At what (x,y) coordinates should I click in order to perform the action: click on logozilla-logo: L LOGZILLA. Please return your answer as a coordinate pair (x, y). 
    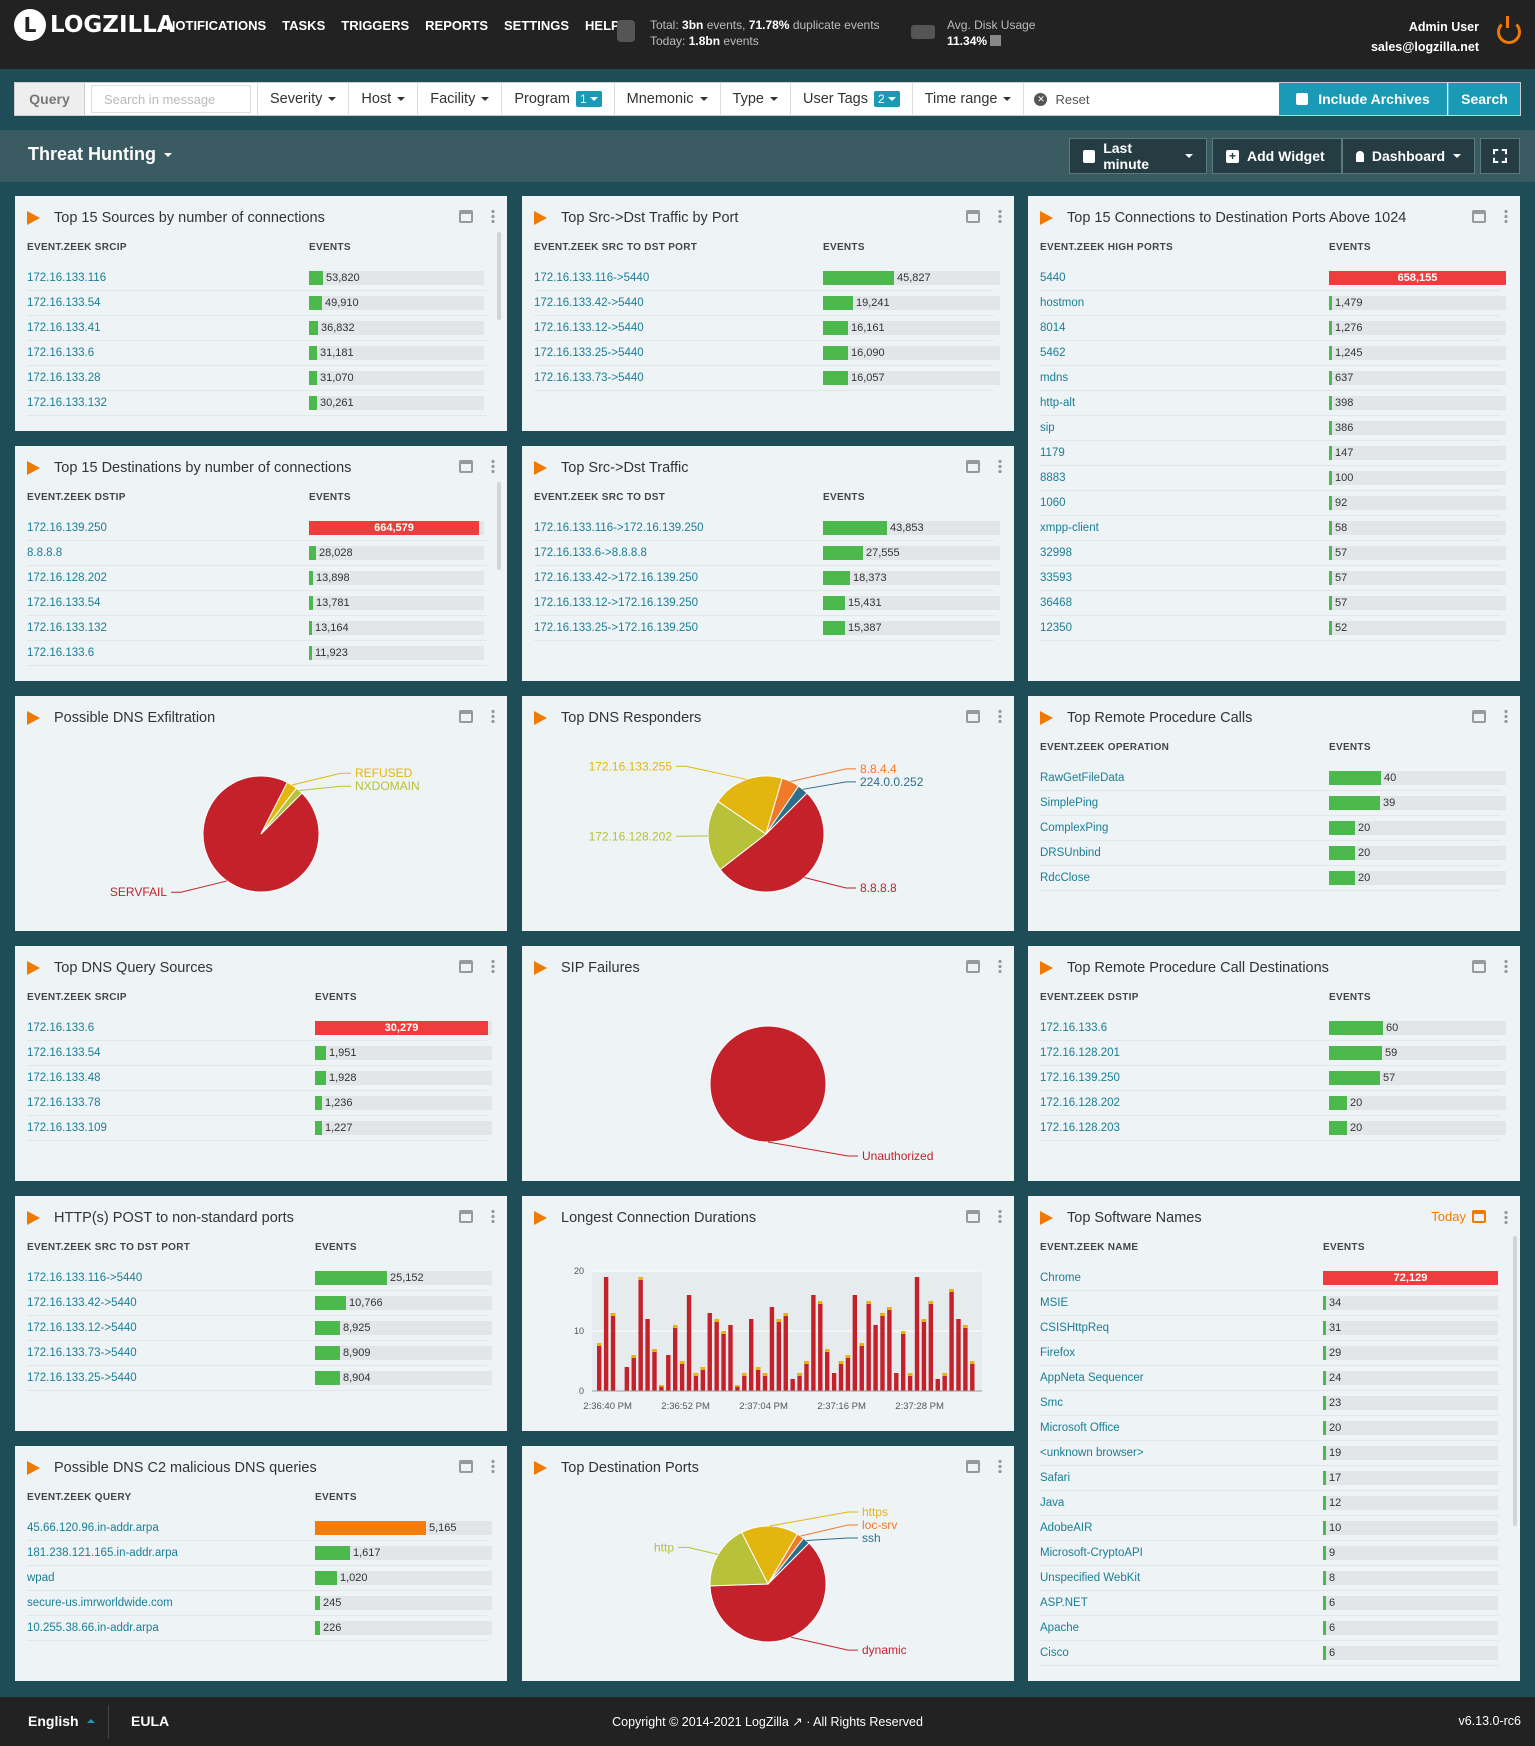
    Looking at the image, I should click on (94, 25).